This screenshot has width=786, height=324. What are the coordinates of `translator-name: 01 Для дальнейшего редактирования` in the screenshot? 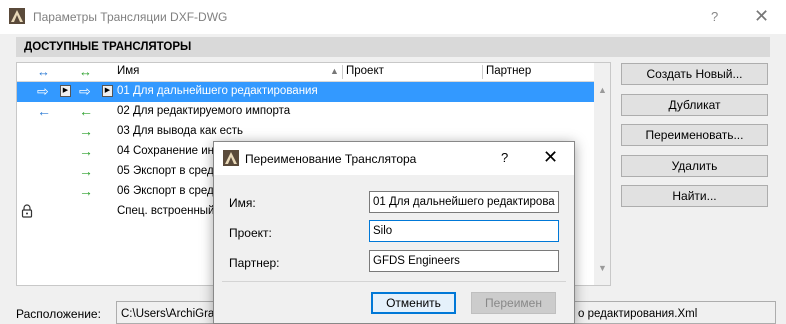 It's located at (217, 91).